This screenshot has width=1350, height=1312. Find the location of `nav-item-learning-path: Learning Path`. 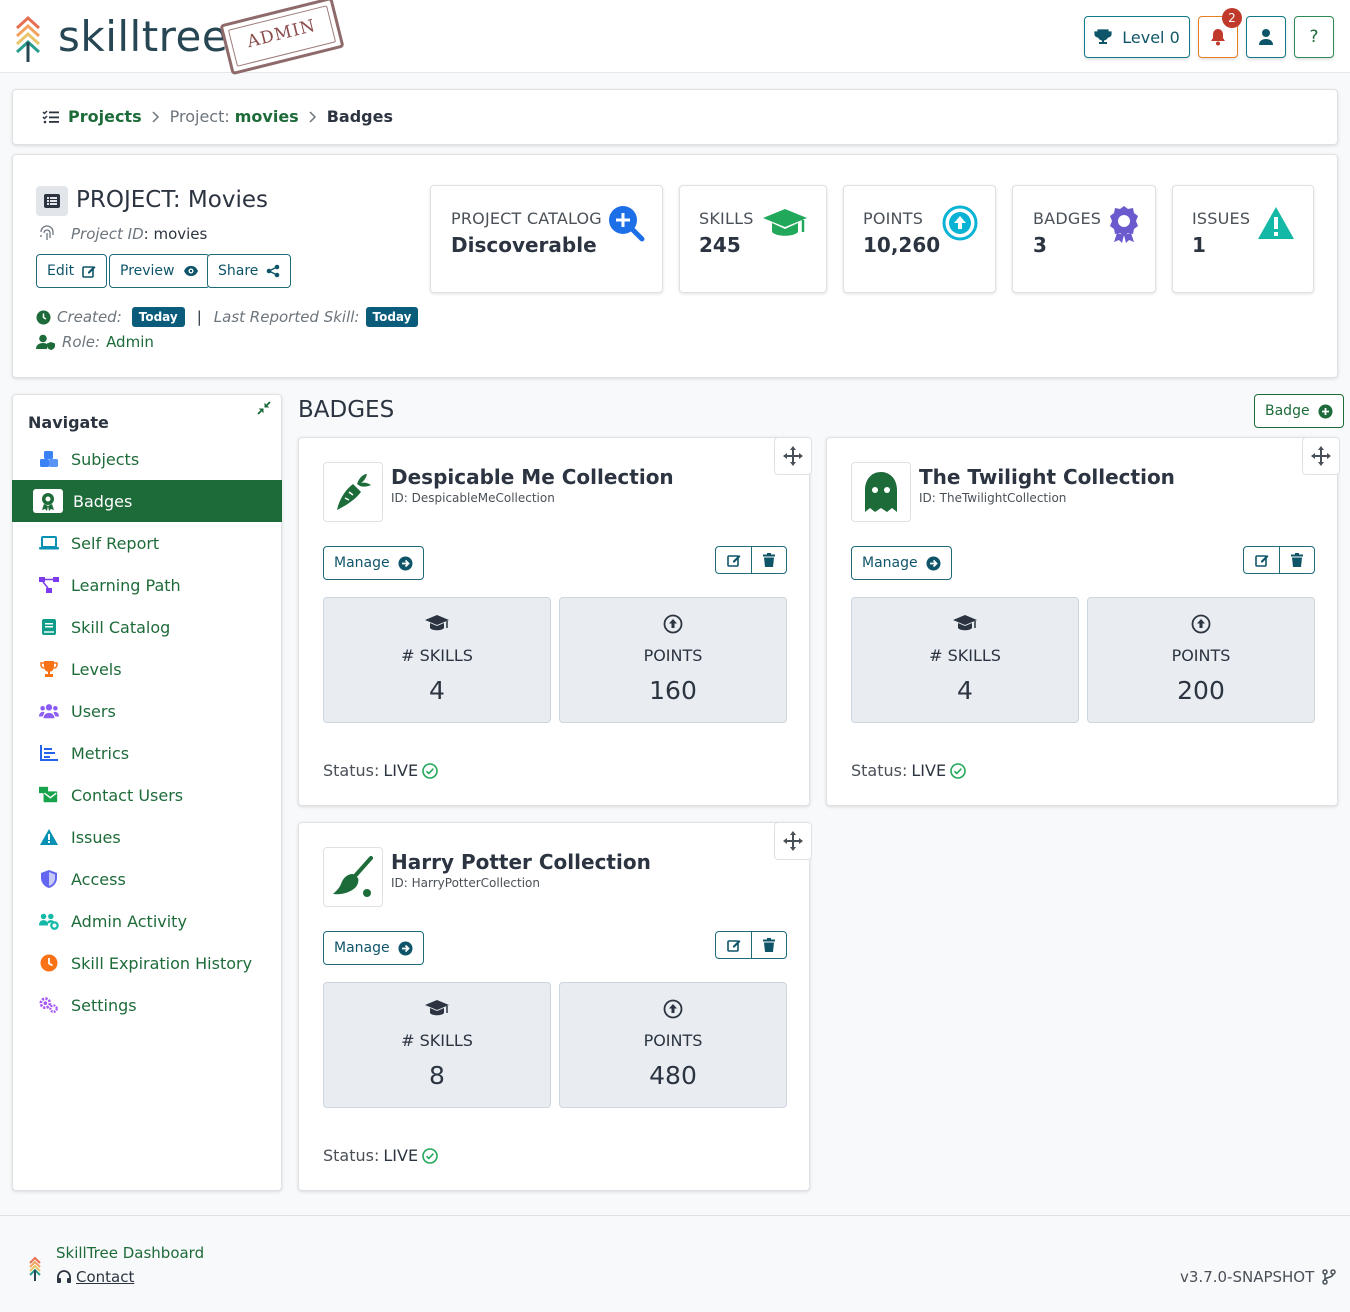

nav-item-learning-path: Learning Path is located at coordinates (147, 585).